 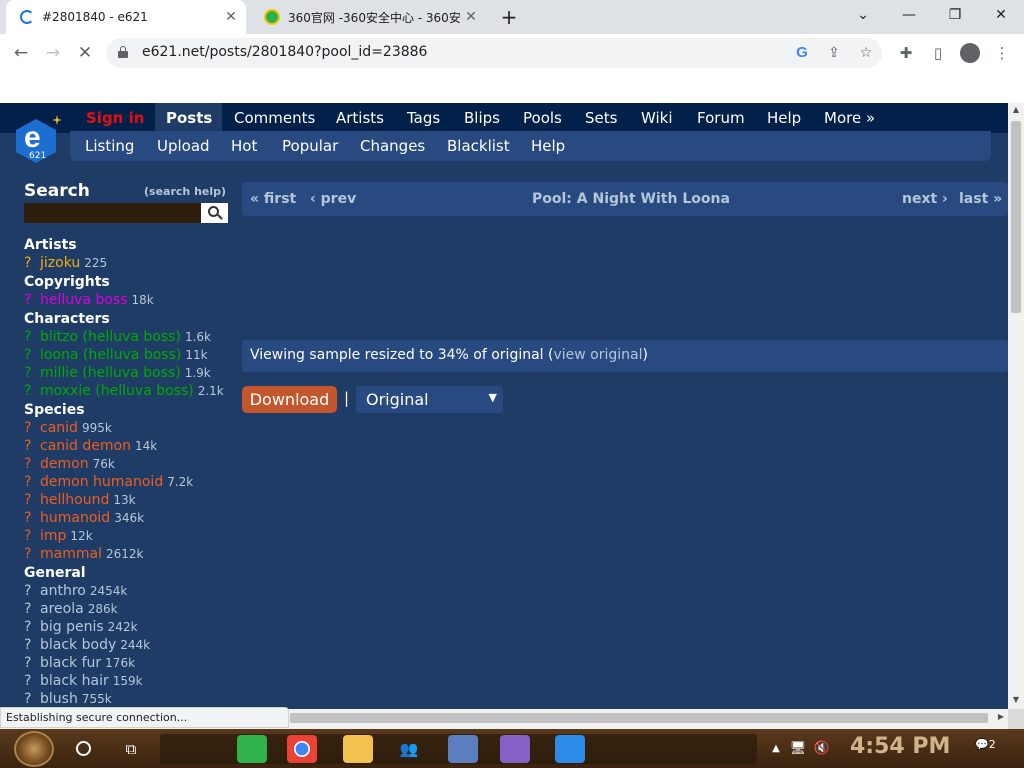 I want to click on tag-link: canid, so click(x=59, y=428).